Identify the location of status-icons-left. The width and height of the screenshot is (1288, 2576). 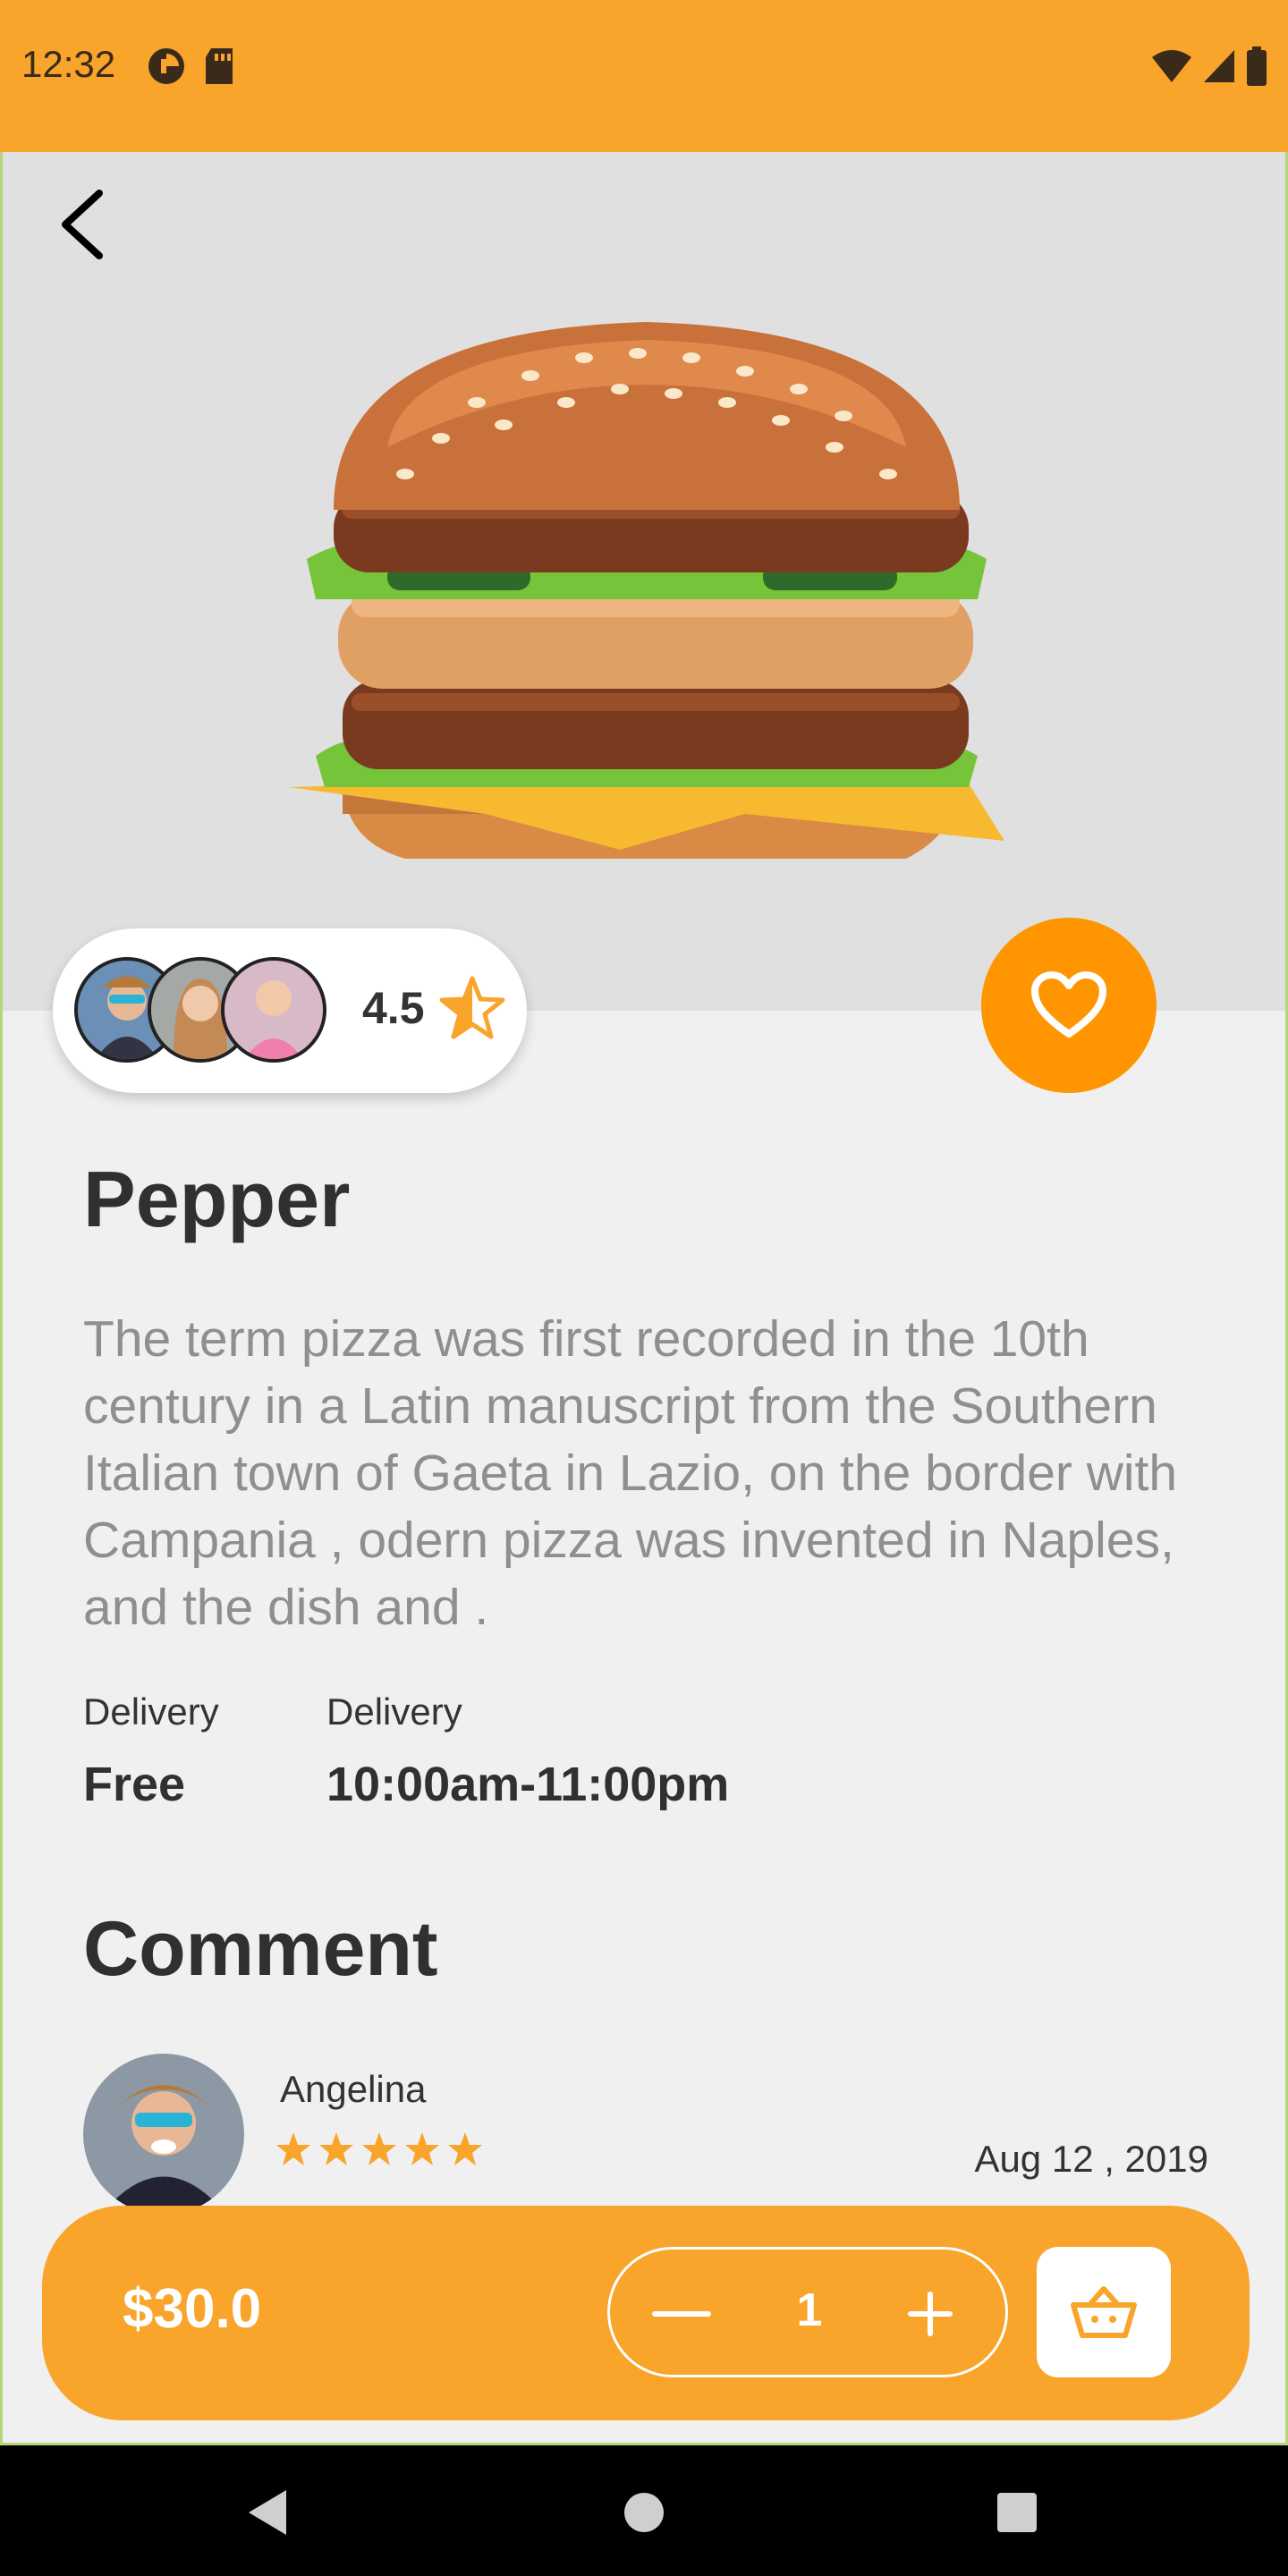
(192, 66).